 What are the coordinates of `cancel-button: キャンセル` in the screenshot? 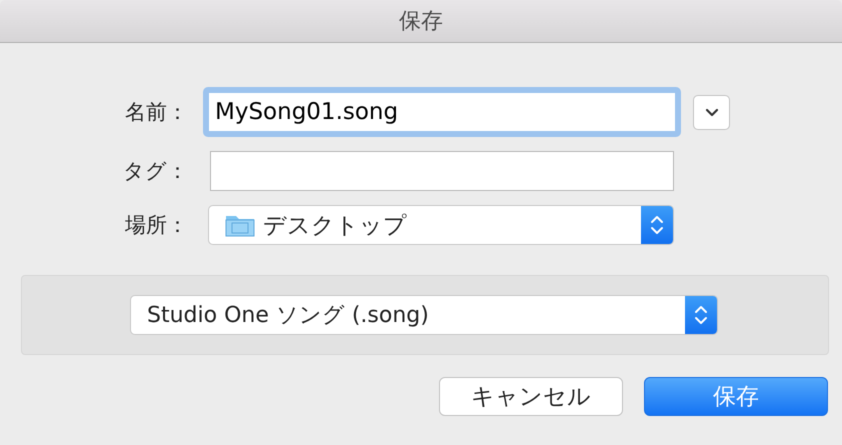 It's located at (531, 396).